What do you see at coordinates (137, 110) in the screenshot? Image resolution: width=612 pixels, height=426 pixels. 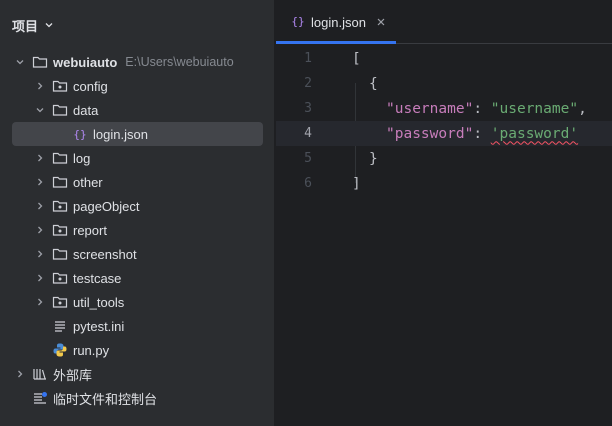 I see `tree-item-data: data` at bounding box center [137, 110].